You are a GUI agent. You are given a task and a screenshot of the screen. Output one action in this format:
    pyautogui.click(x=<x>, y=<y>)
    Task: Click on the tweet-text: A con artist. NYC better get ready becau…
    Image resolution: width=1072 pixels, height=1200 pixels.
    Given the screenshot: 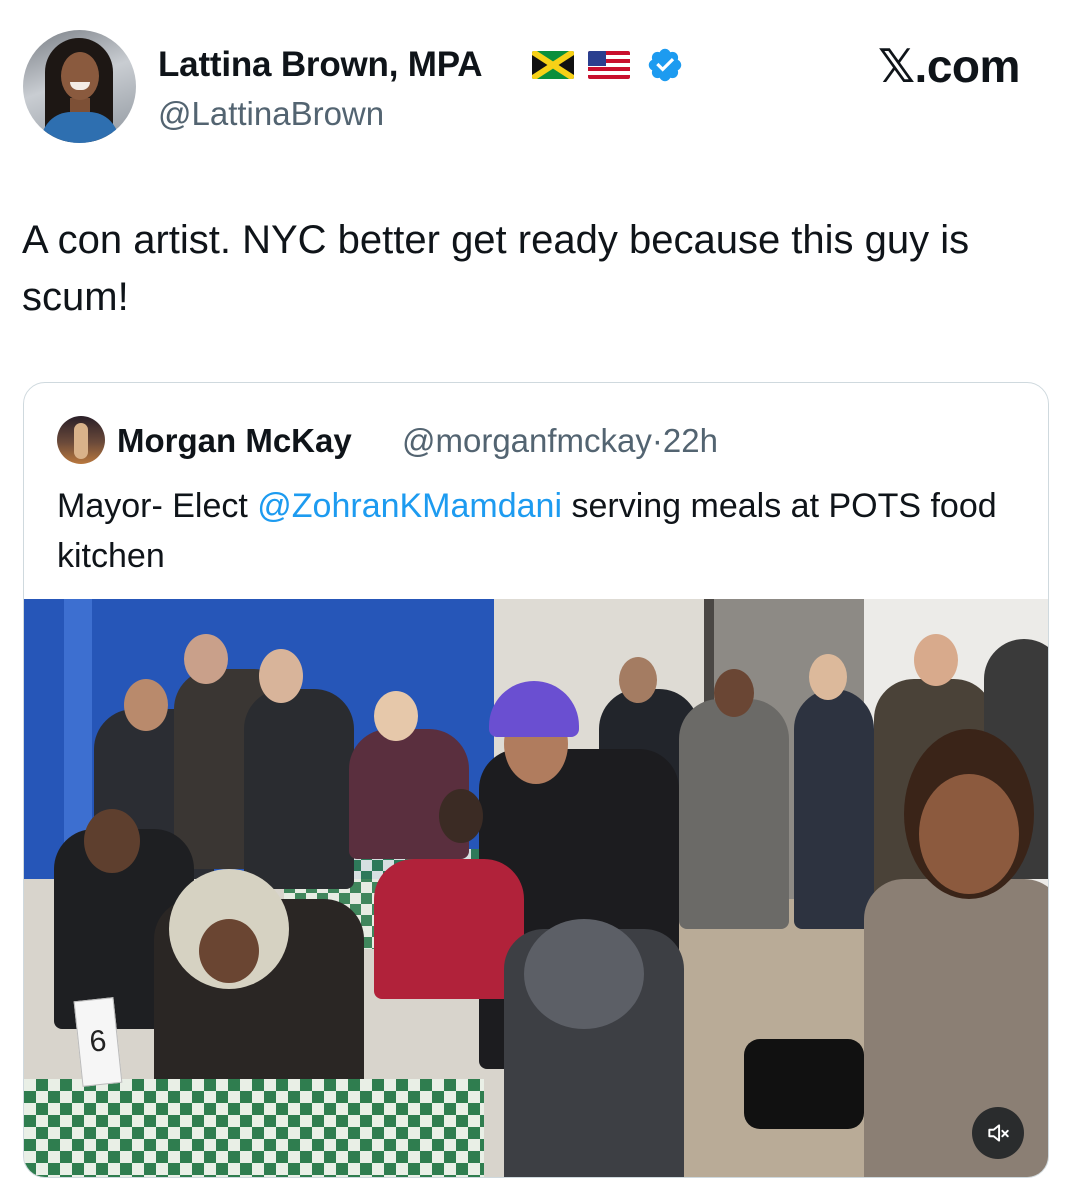 What is the action you would take?
    pyautogui.click(x=496, y=268)
    